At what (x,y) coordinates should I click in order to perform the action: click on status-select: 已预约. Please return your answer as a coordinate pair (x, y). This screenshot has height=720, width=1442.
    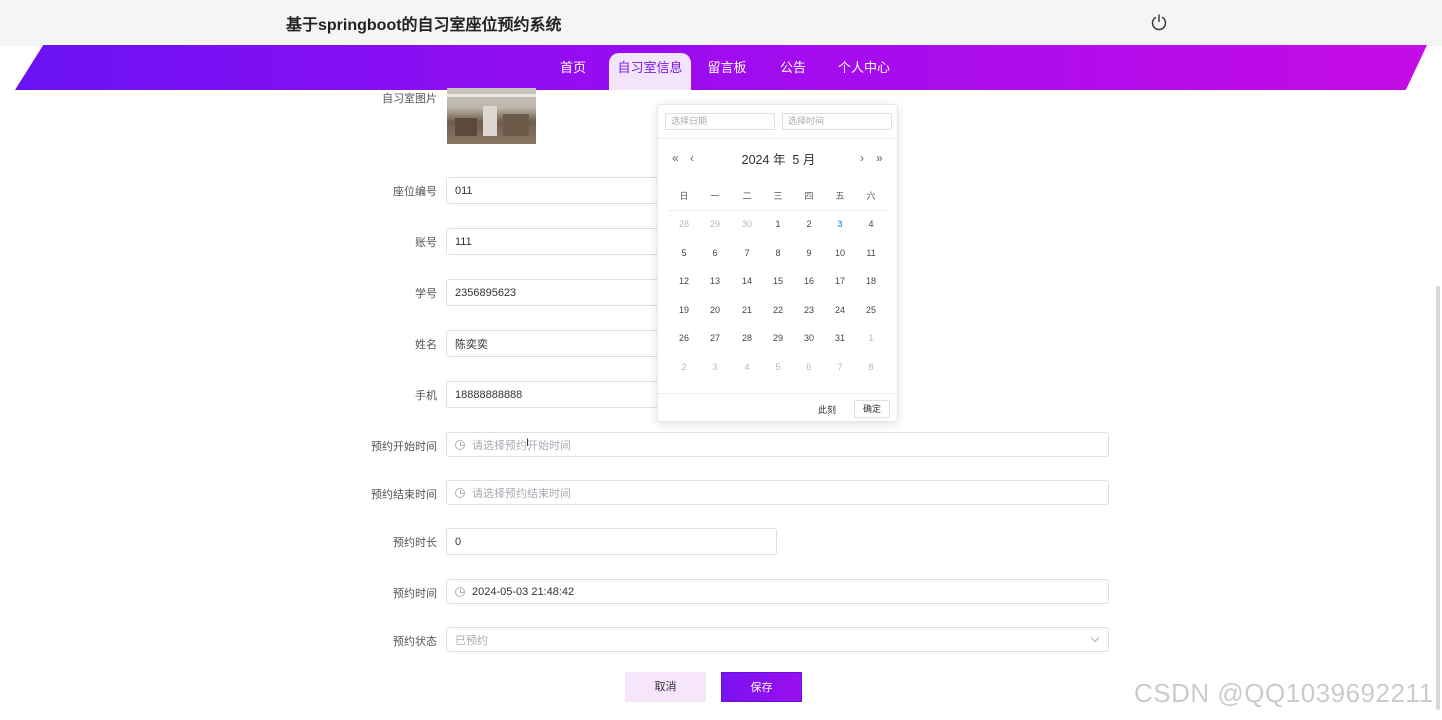
    Looking at the image, I should click on (777, 639).